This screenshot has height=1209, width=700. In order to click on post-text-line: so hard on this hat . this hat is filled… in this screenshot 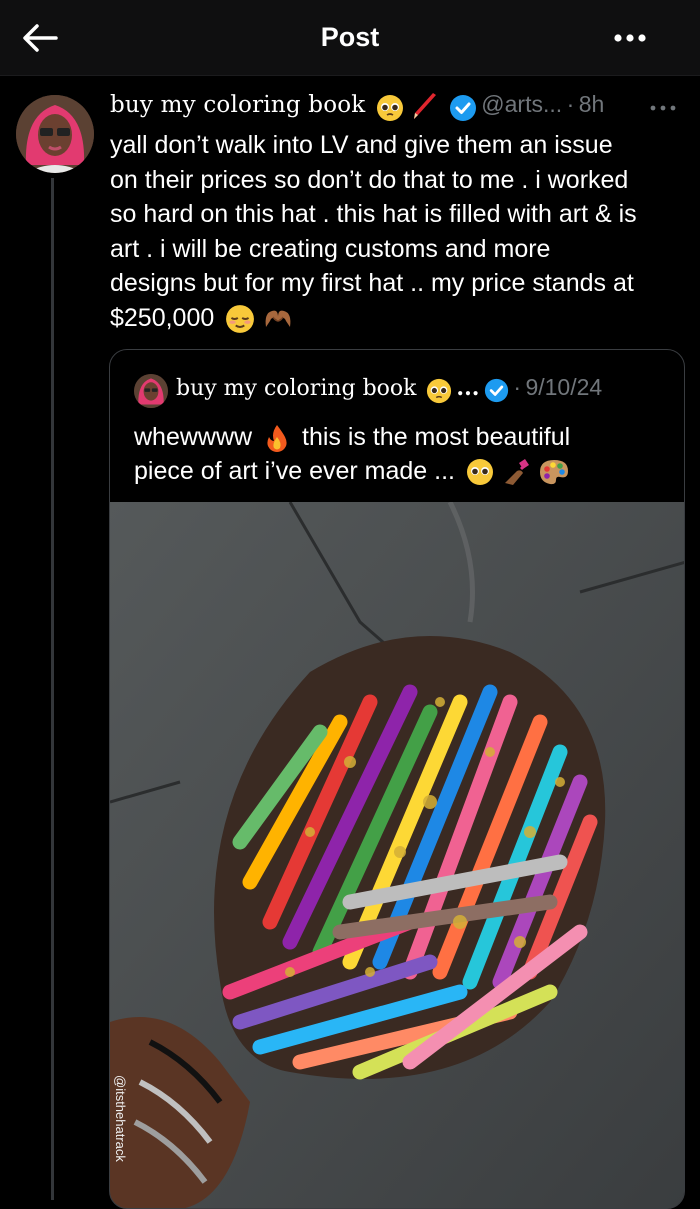, I will do `click(373, 214)`.